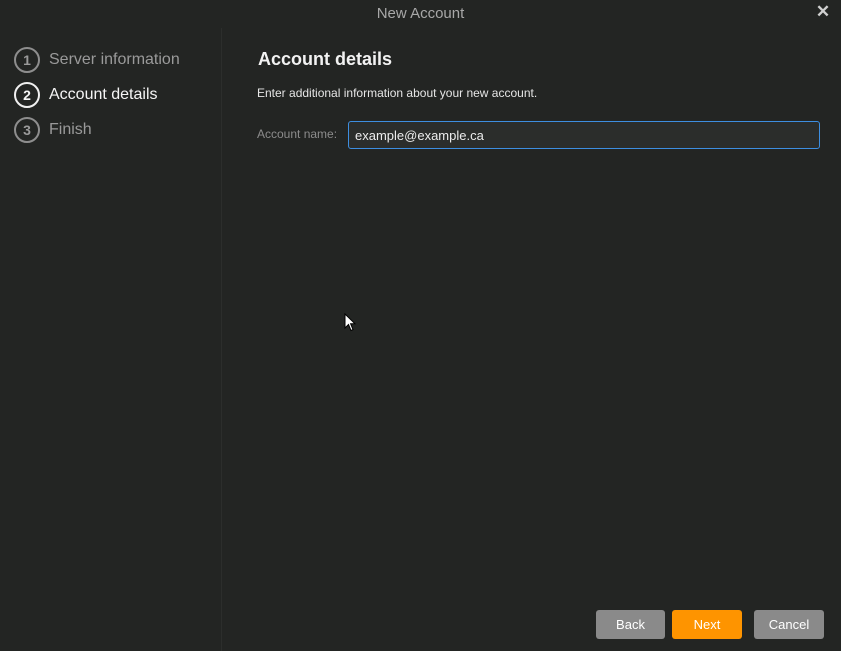 This screenshot has width=841, height=651. I want to click on mouse-pointer-icon, so click(350, 322).